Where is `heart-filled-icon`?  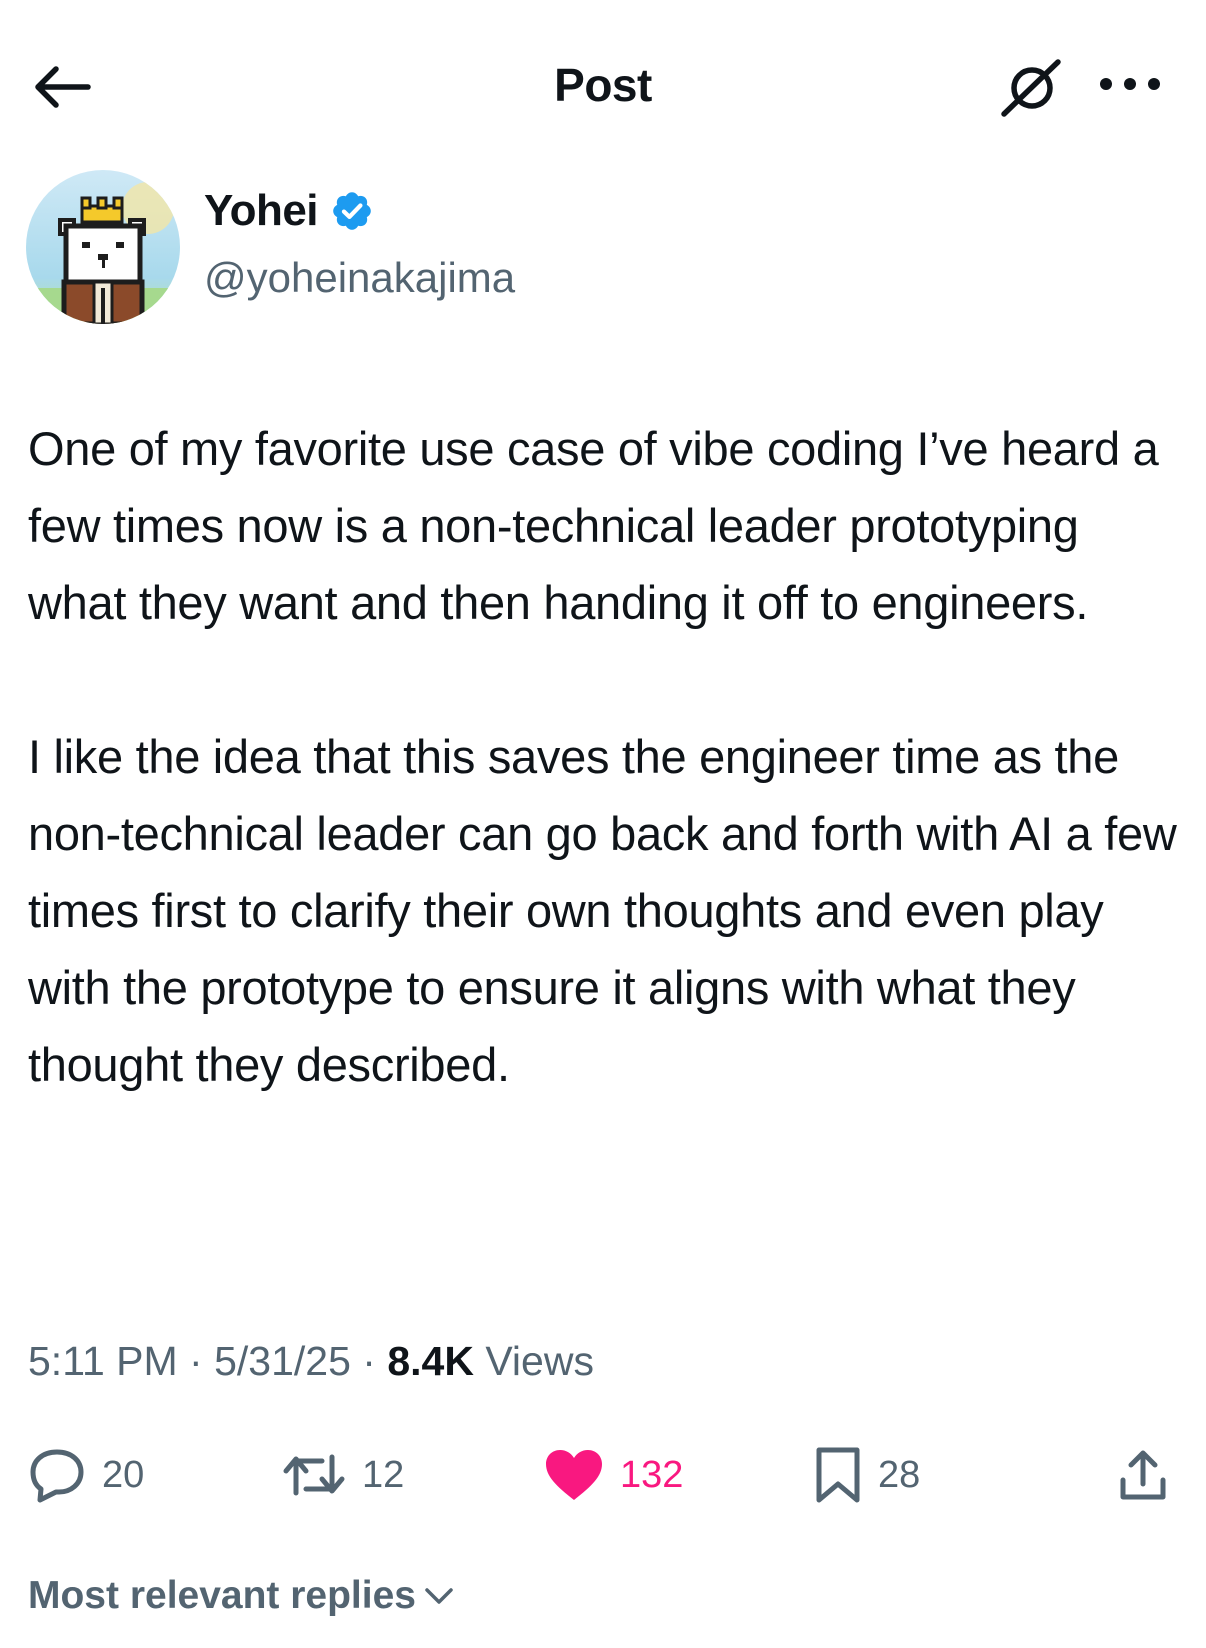
heart-filled-icon is located at coordinates (574, 1475).